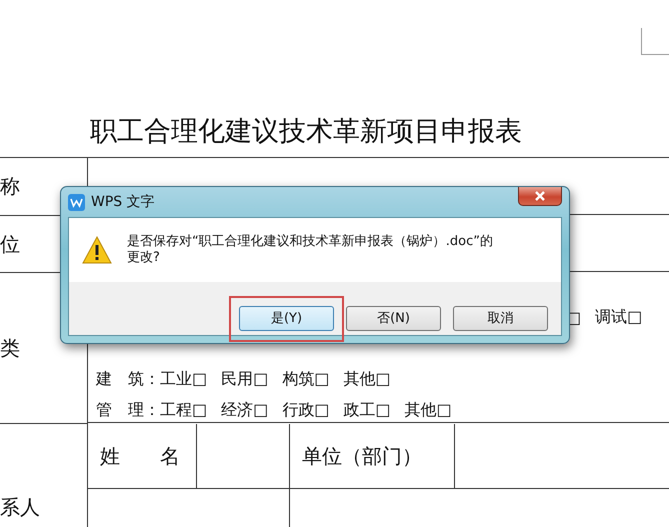  Describe the element at coordinates (286, 318) in the screenshot. I see `dialog-button: 是(Y)` at that location.